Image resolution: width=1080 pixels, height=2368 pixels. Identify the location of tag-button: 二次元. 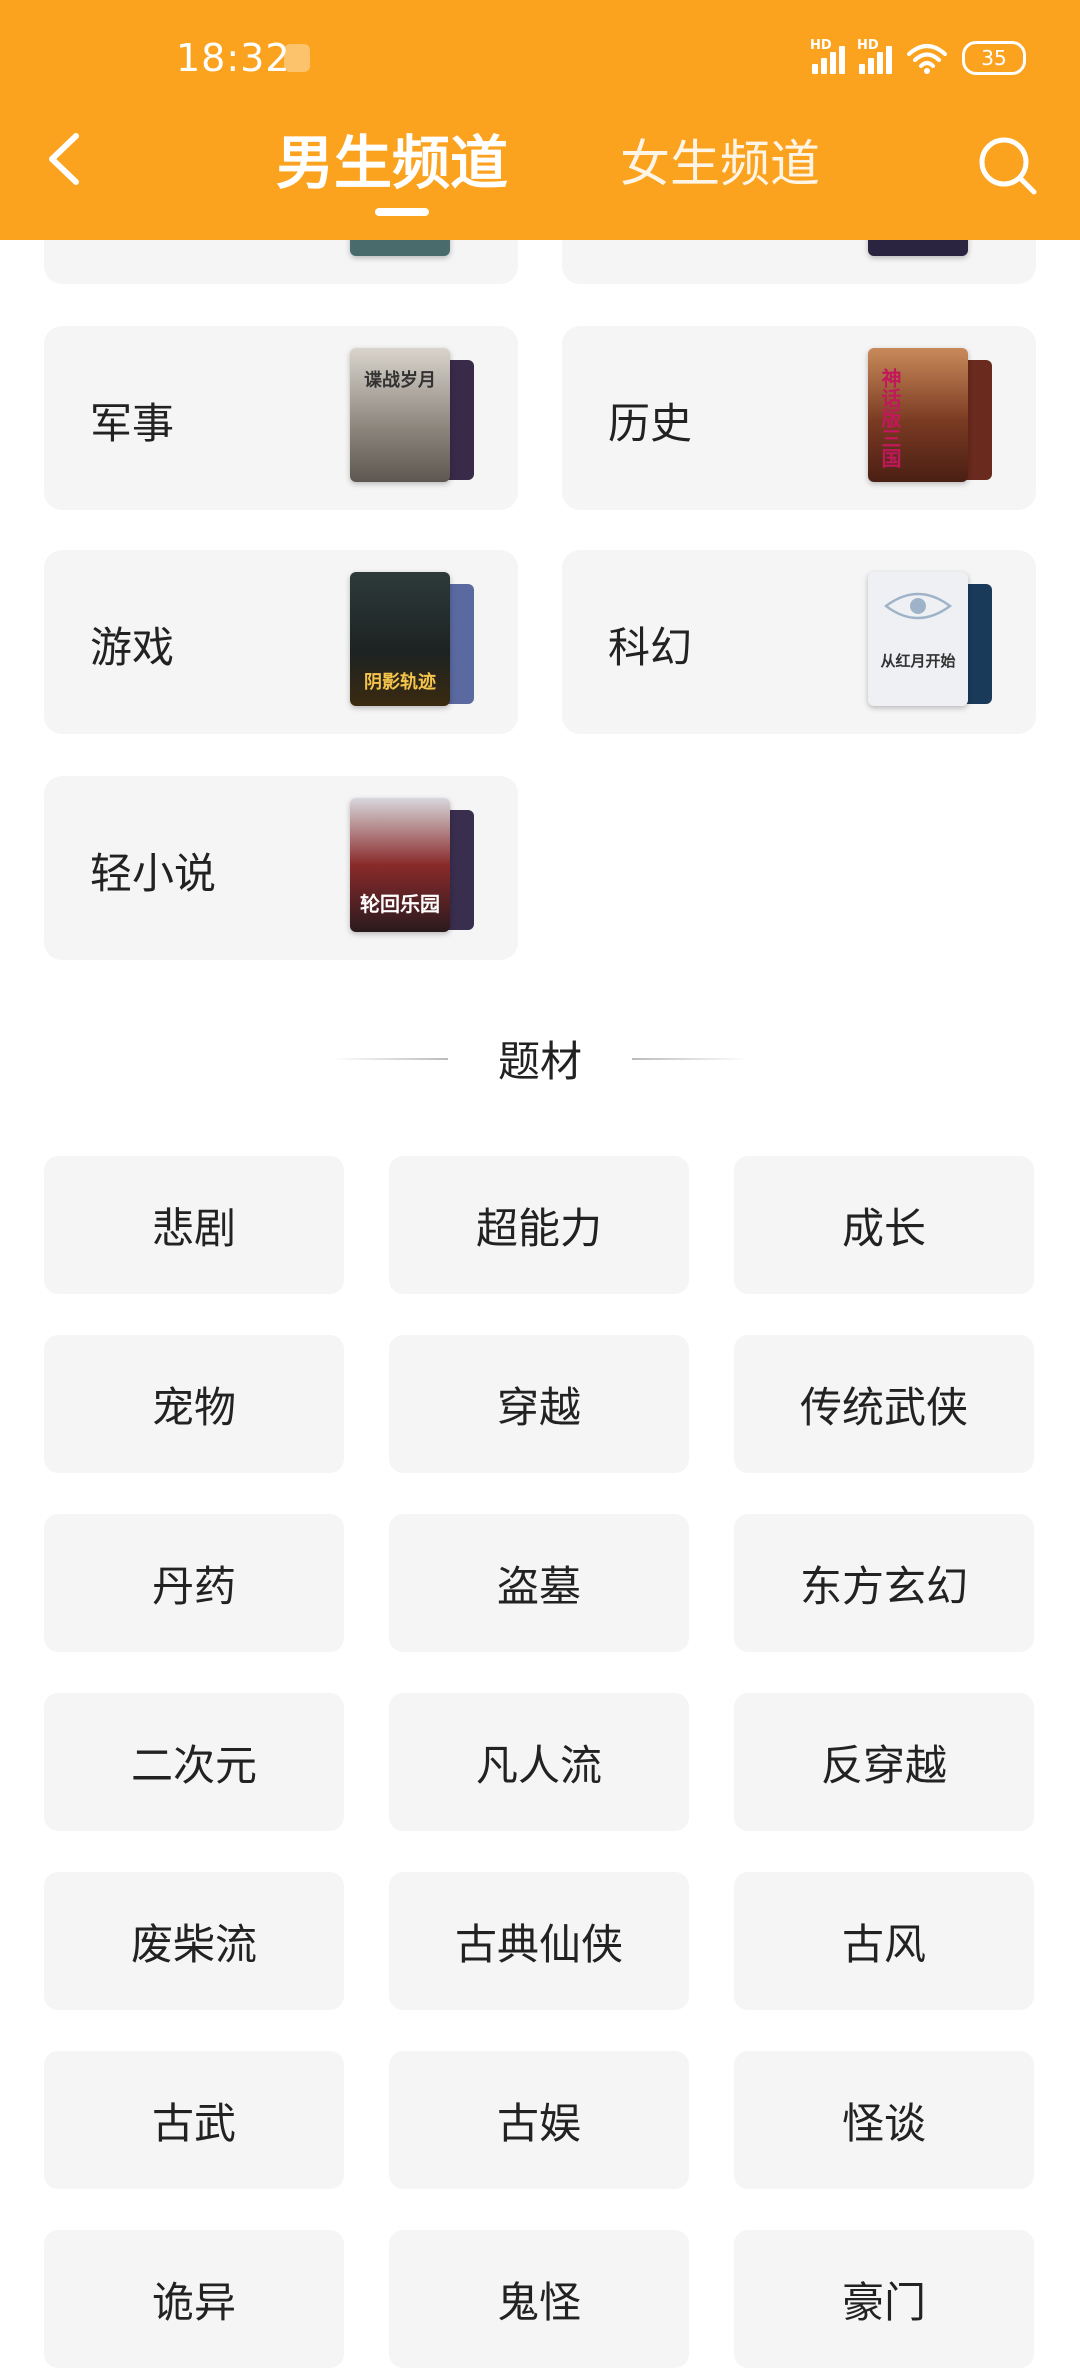
(194, 1762).